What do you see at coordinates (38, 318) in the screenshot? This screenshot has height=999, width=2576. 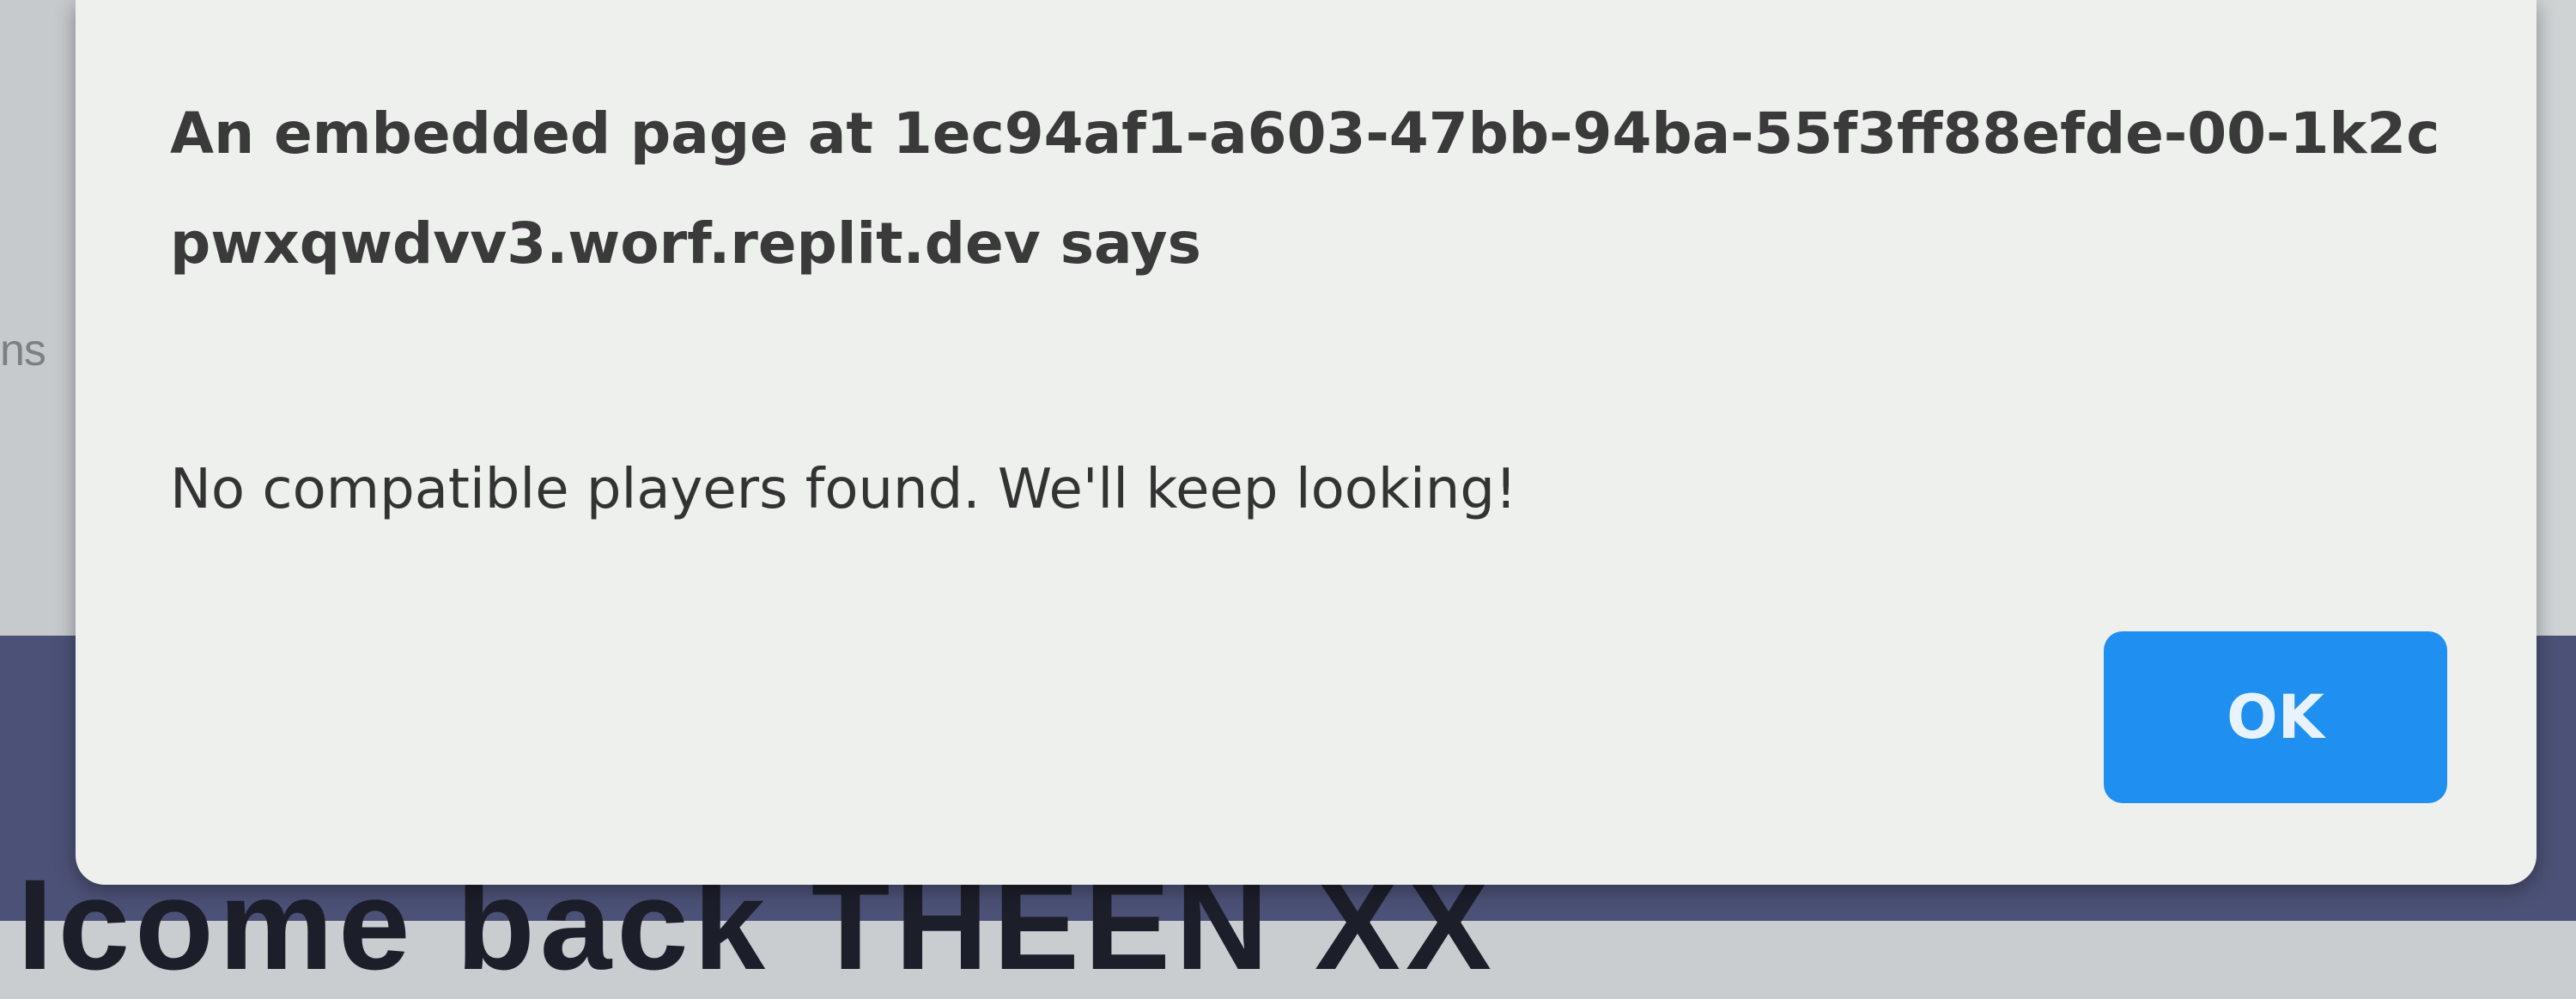 I see `background-left-panel` at bounding box center [38, 318].